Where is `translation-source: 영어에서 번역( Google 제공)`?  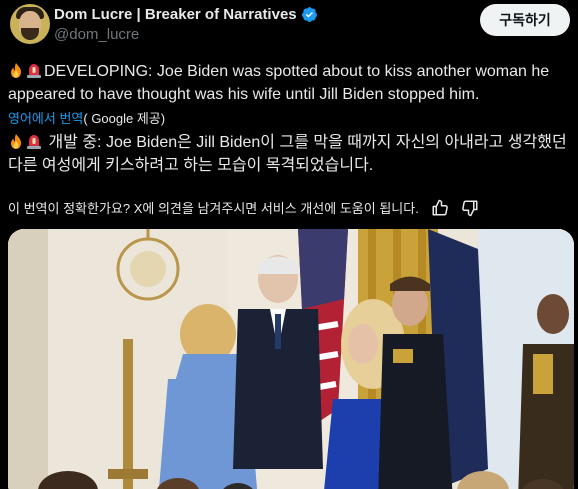 translation-source: 영어에서 번역( Google 제공) is located at coordinates (86, 117).